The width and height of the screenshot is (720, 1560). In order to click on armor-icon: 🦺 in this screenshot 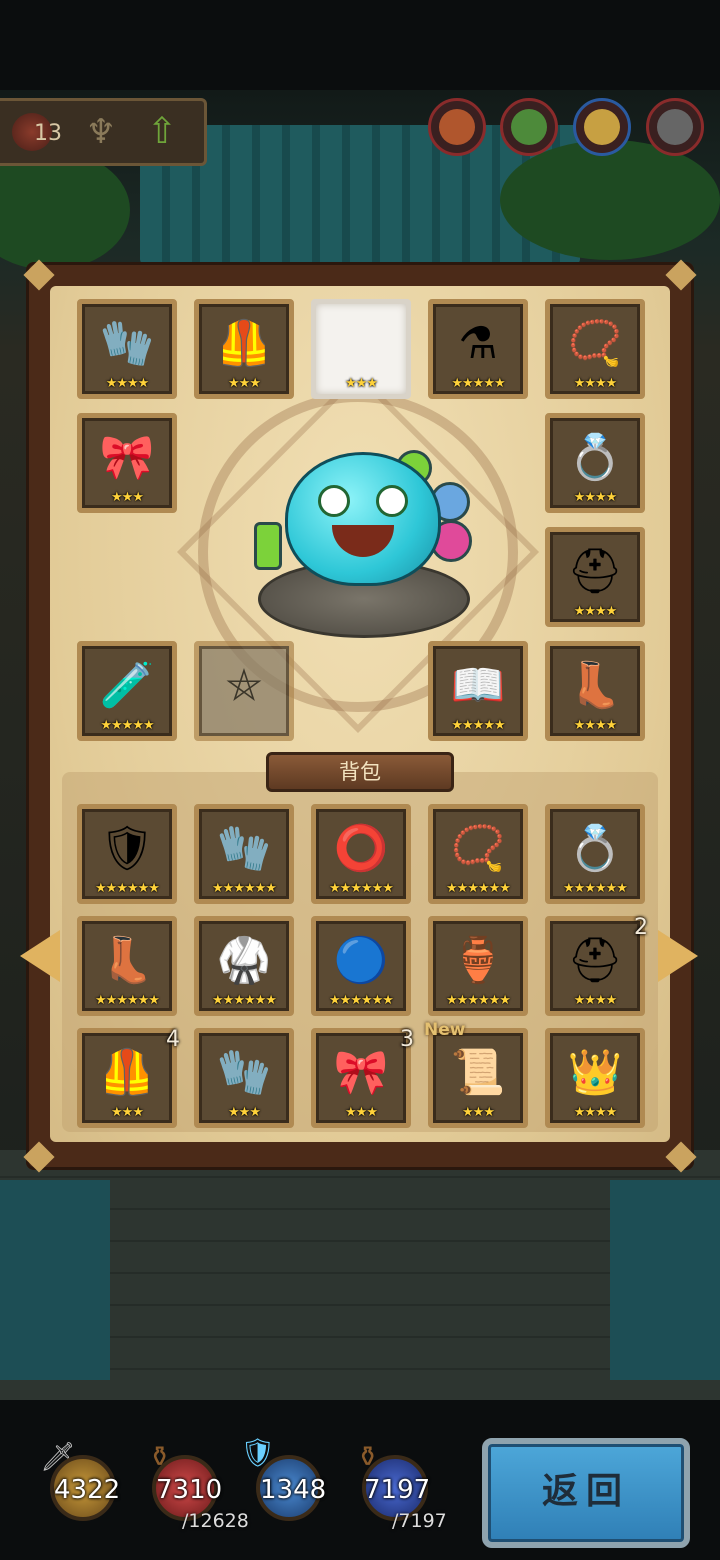, I will do `click(244, 343)`.